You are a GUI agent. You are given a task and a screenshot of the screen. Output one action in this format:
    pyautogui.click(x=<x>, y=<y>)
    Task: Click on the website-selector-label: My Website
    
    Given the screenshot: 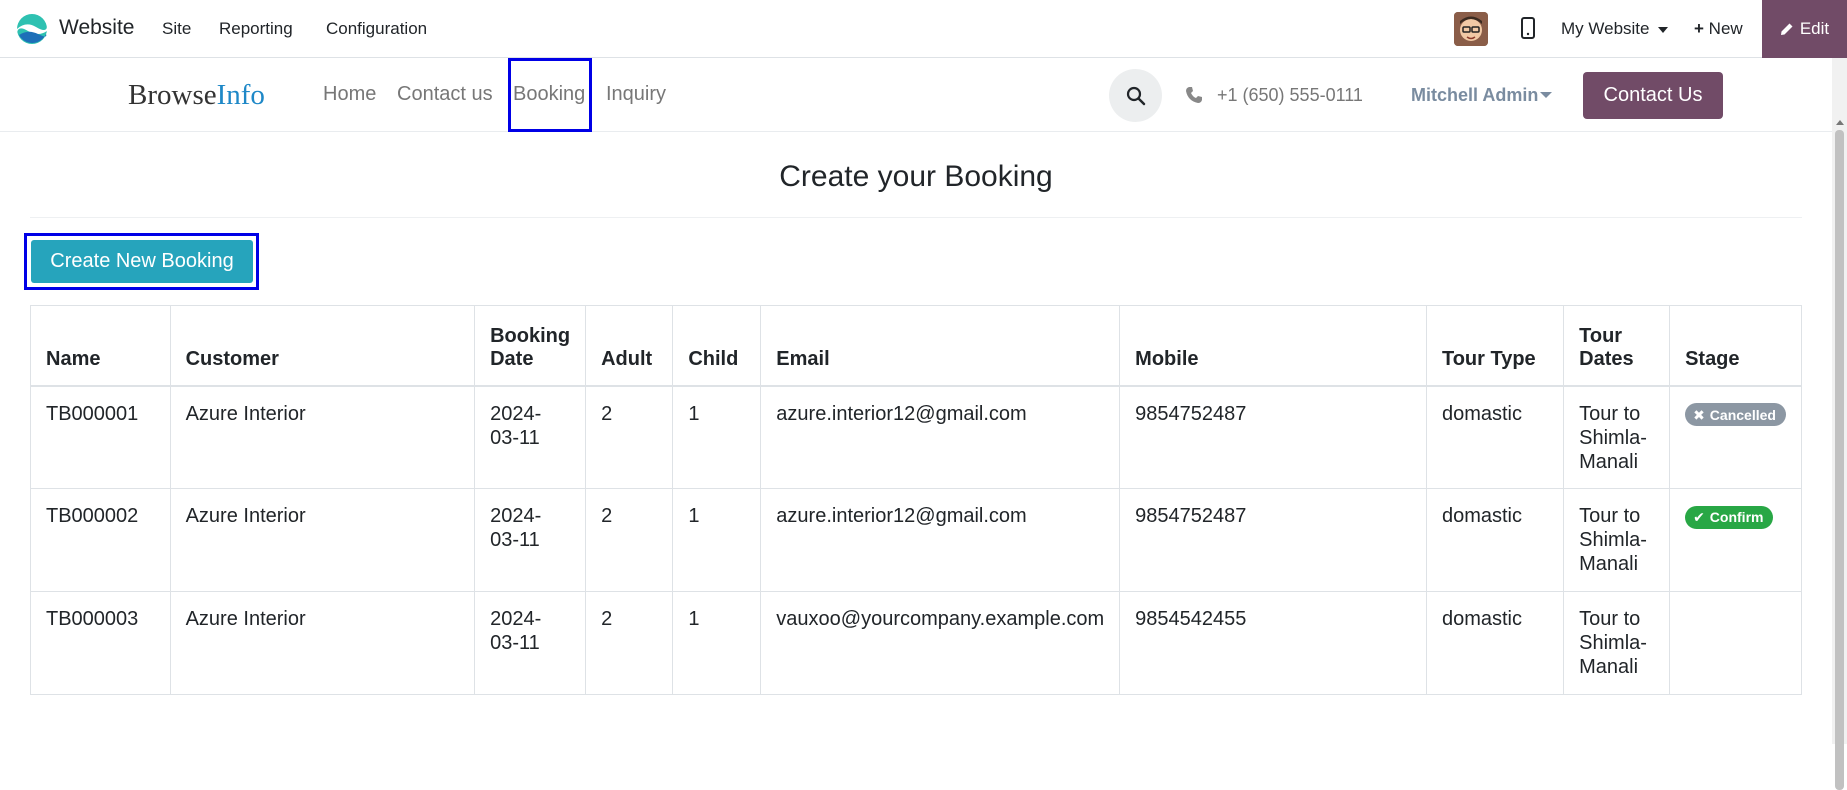 What is the action you would take?
    pyautogui.click(x=1605, y=28)
    